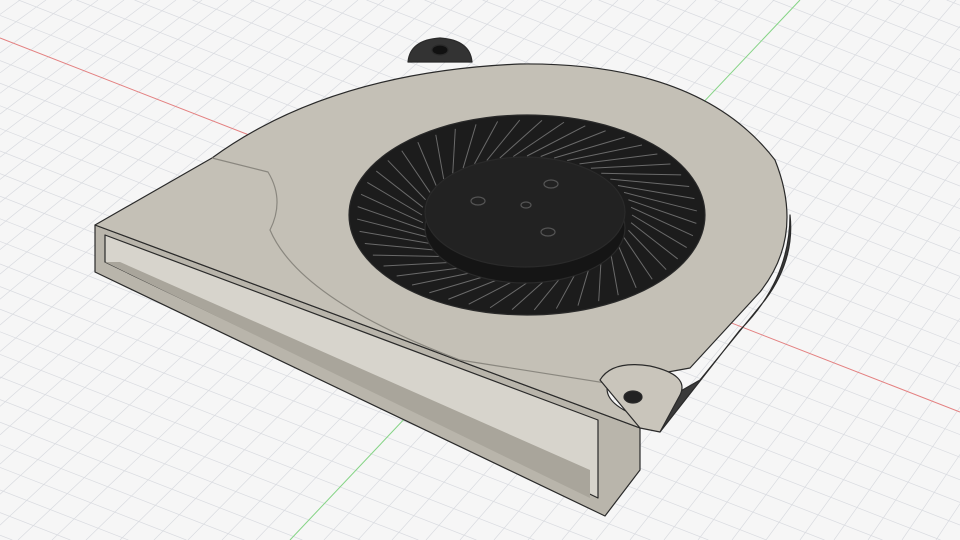 Image resolution: width=960 pixels, height=540 pixels. Describe the element at coordinates (440, 50) in the screenshot. I see `top-mount-hole` at that location.